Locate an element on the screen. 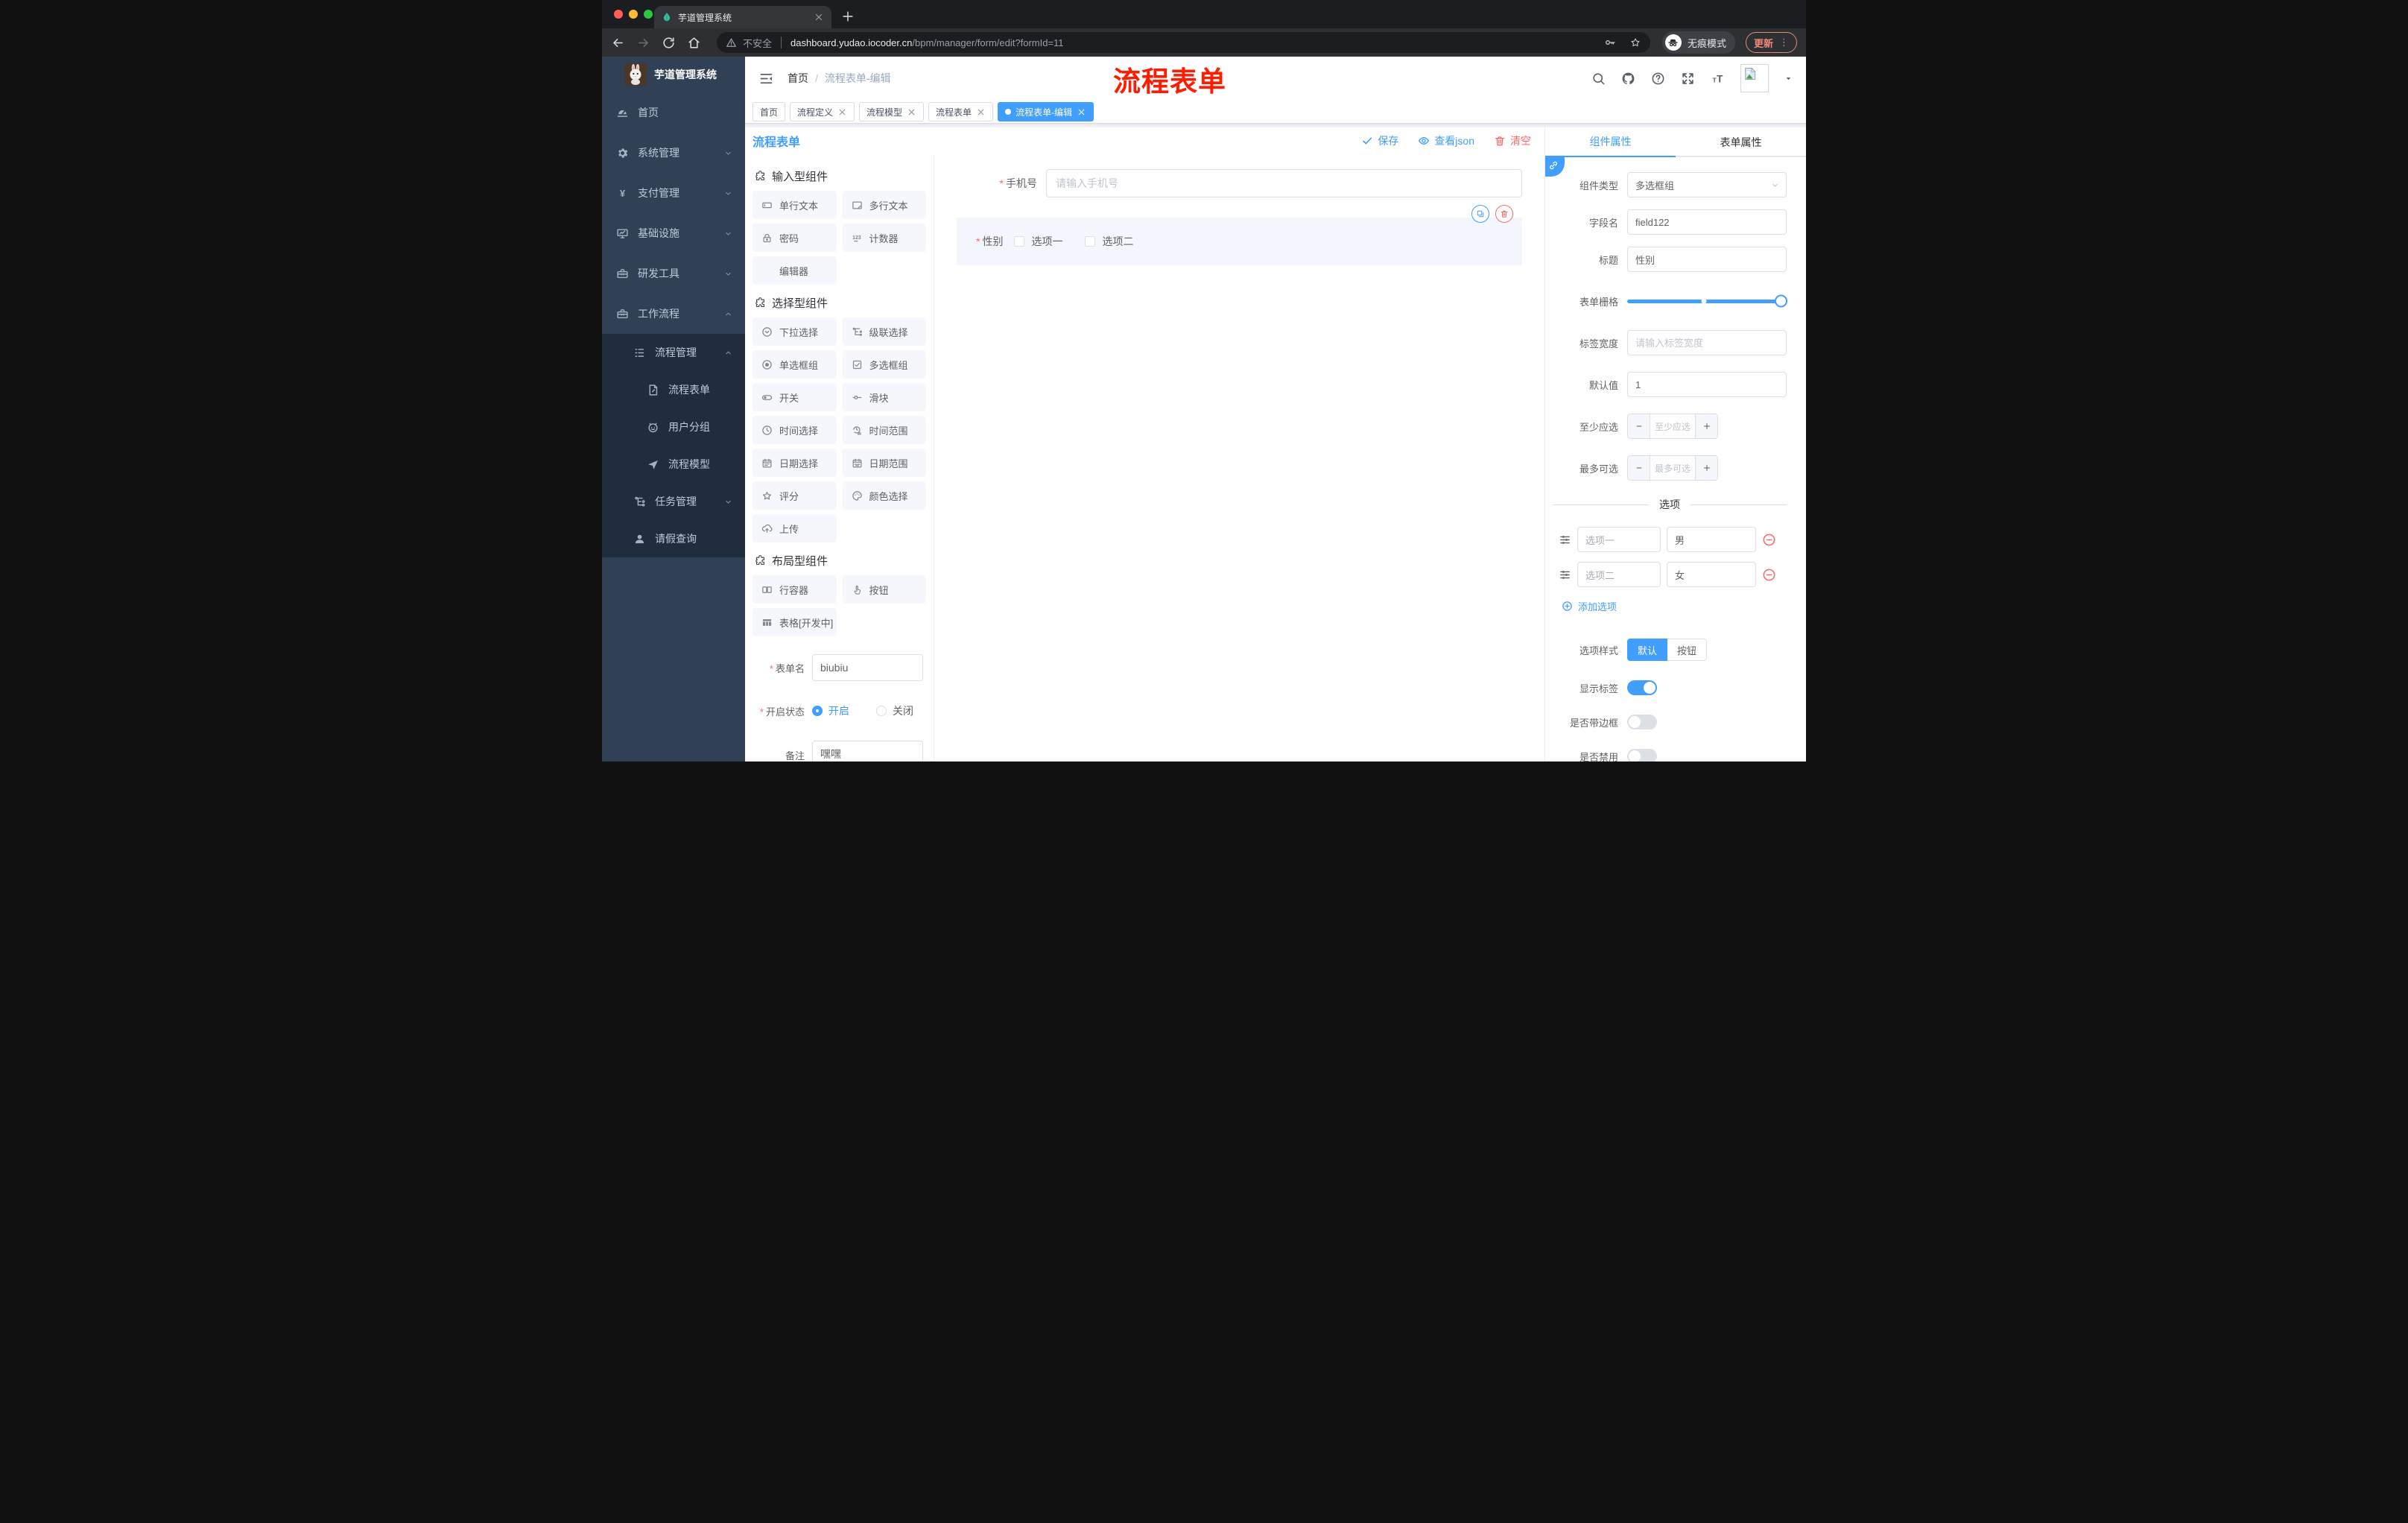 This screenshot has width=2408, height=1523. home-icon is located at coordinates (694, 43).